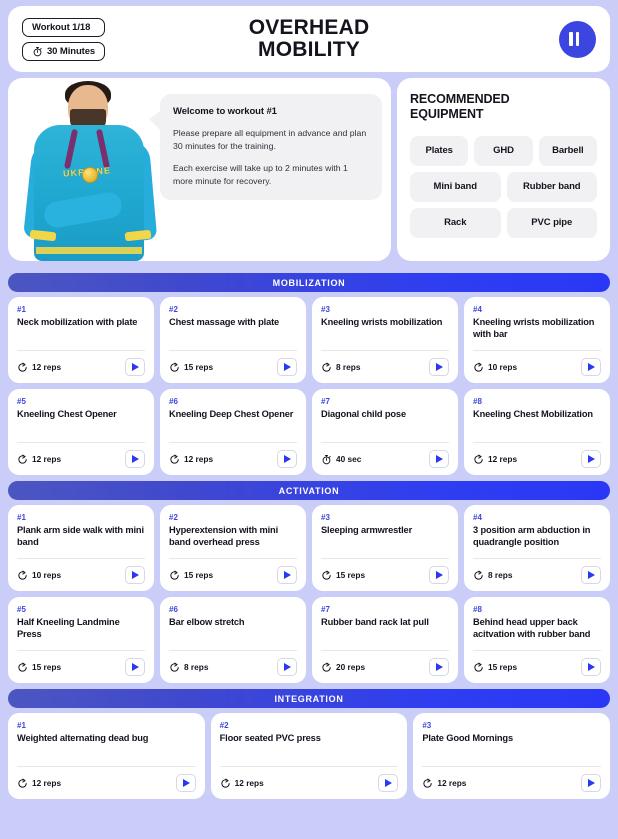  I want to click on exercise-card: #1 Weighted alternating dead bug 12 reps, so click(106, 756).